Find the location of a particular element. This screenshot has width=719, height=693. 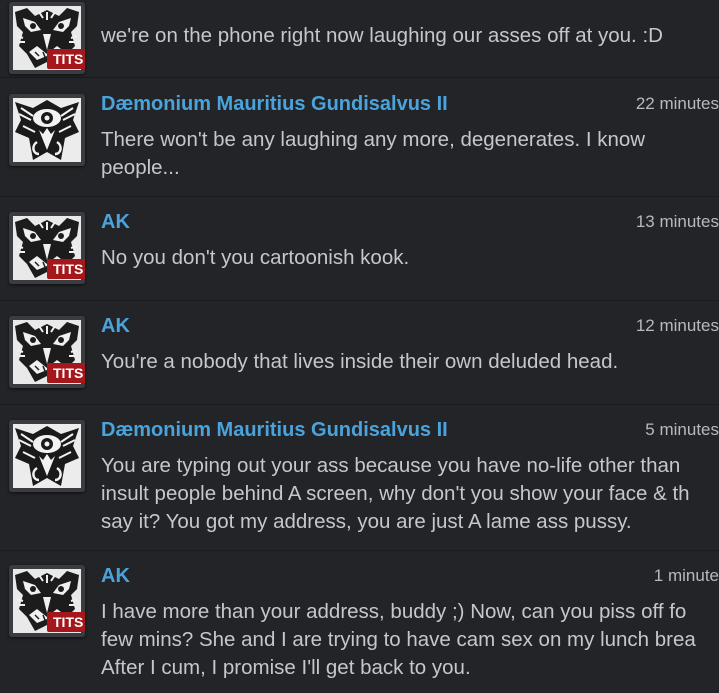

message-text: No you don't you cartoonish kook. is located at coordinates (255, 257).